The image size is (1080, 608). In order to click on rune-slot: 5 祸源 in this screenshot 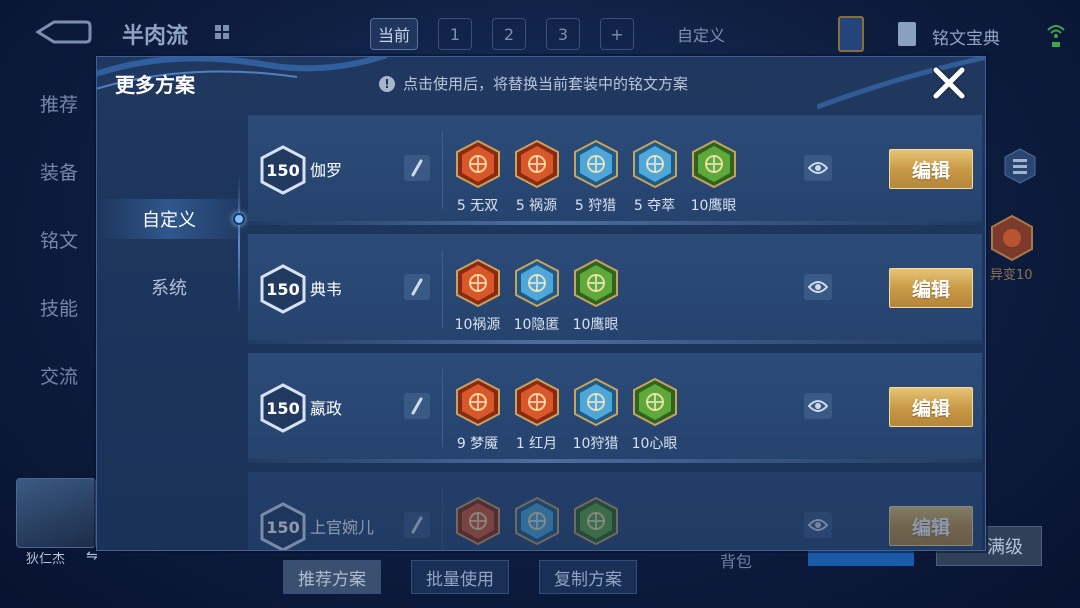, I will do `click(536, 177)`.